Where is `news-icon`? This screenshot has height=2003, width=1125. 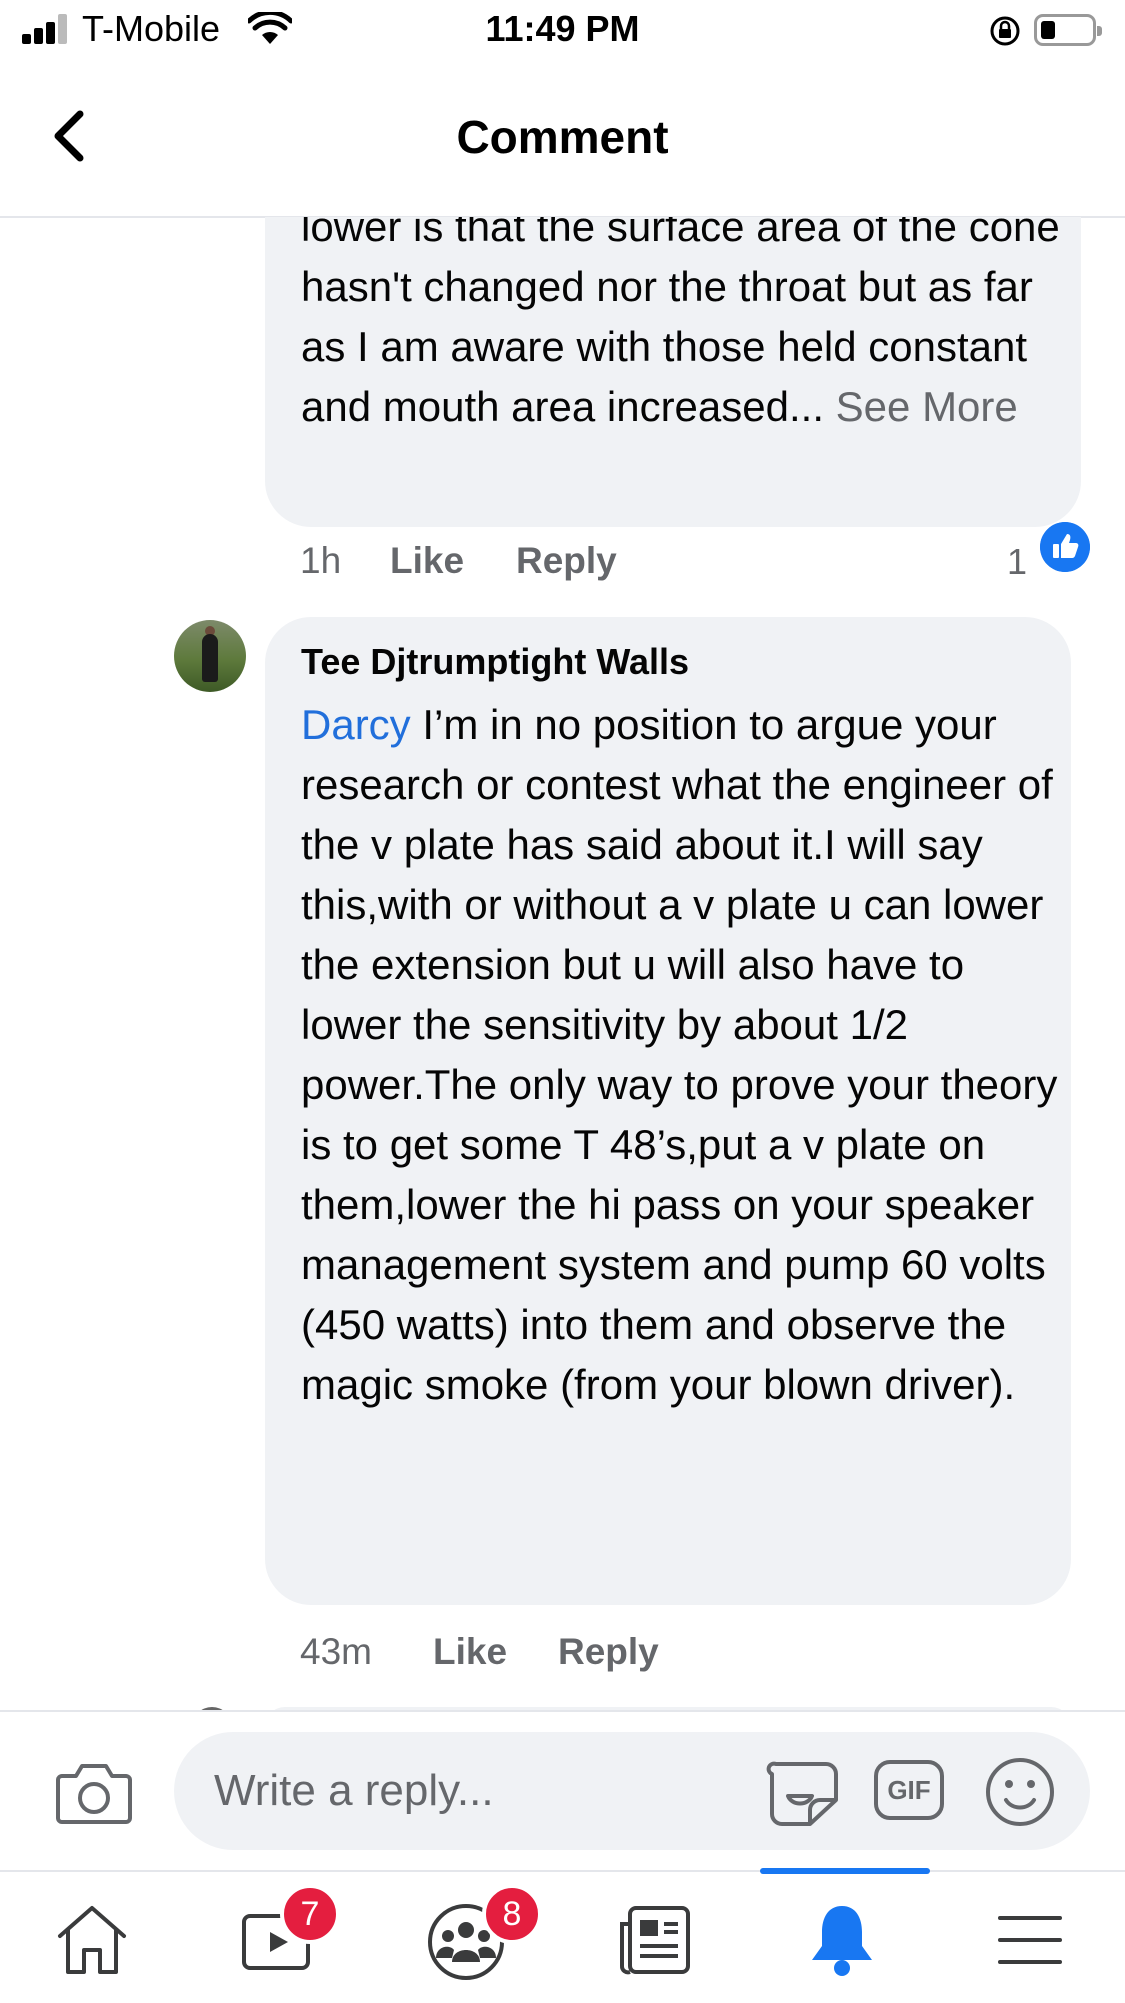
news-icon is located at coordinates (655, 1940).